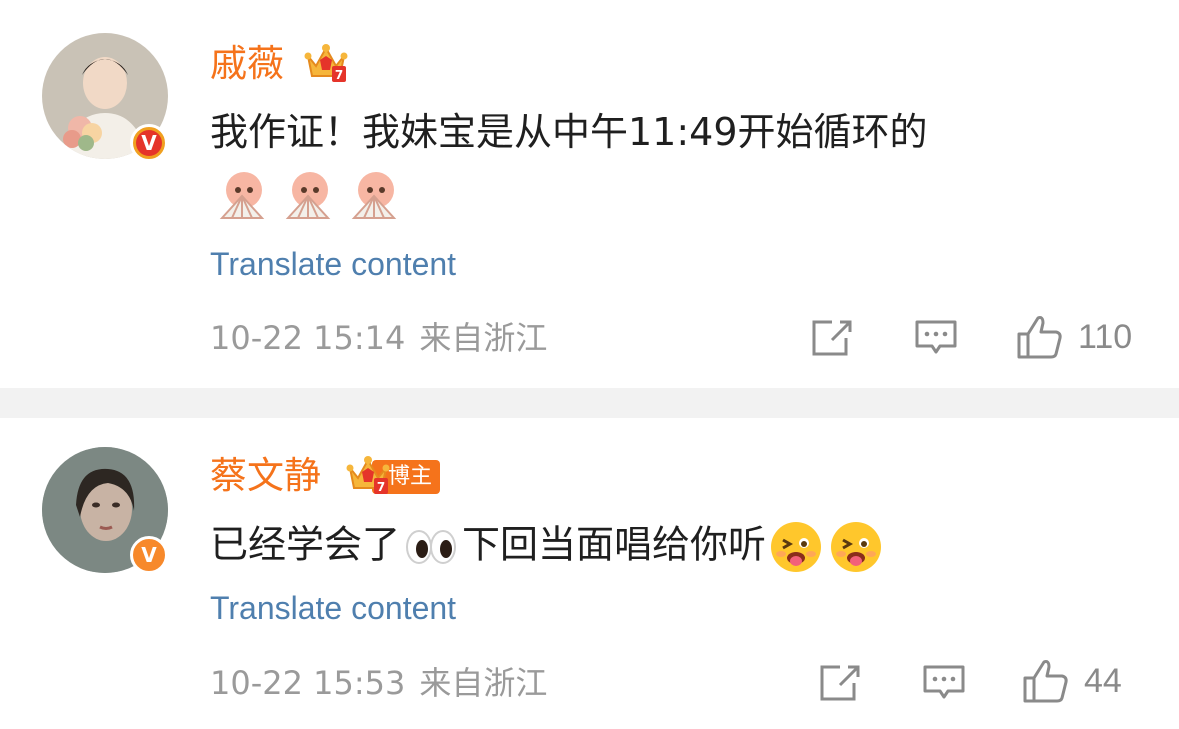 This screenshot has width=1179, height=729. Describe the element at coordinates (247, 64) in the screenshot. I see `username: 戚薇` at that location.